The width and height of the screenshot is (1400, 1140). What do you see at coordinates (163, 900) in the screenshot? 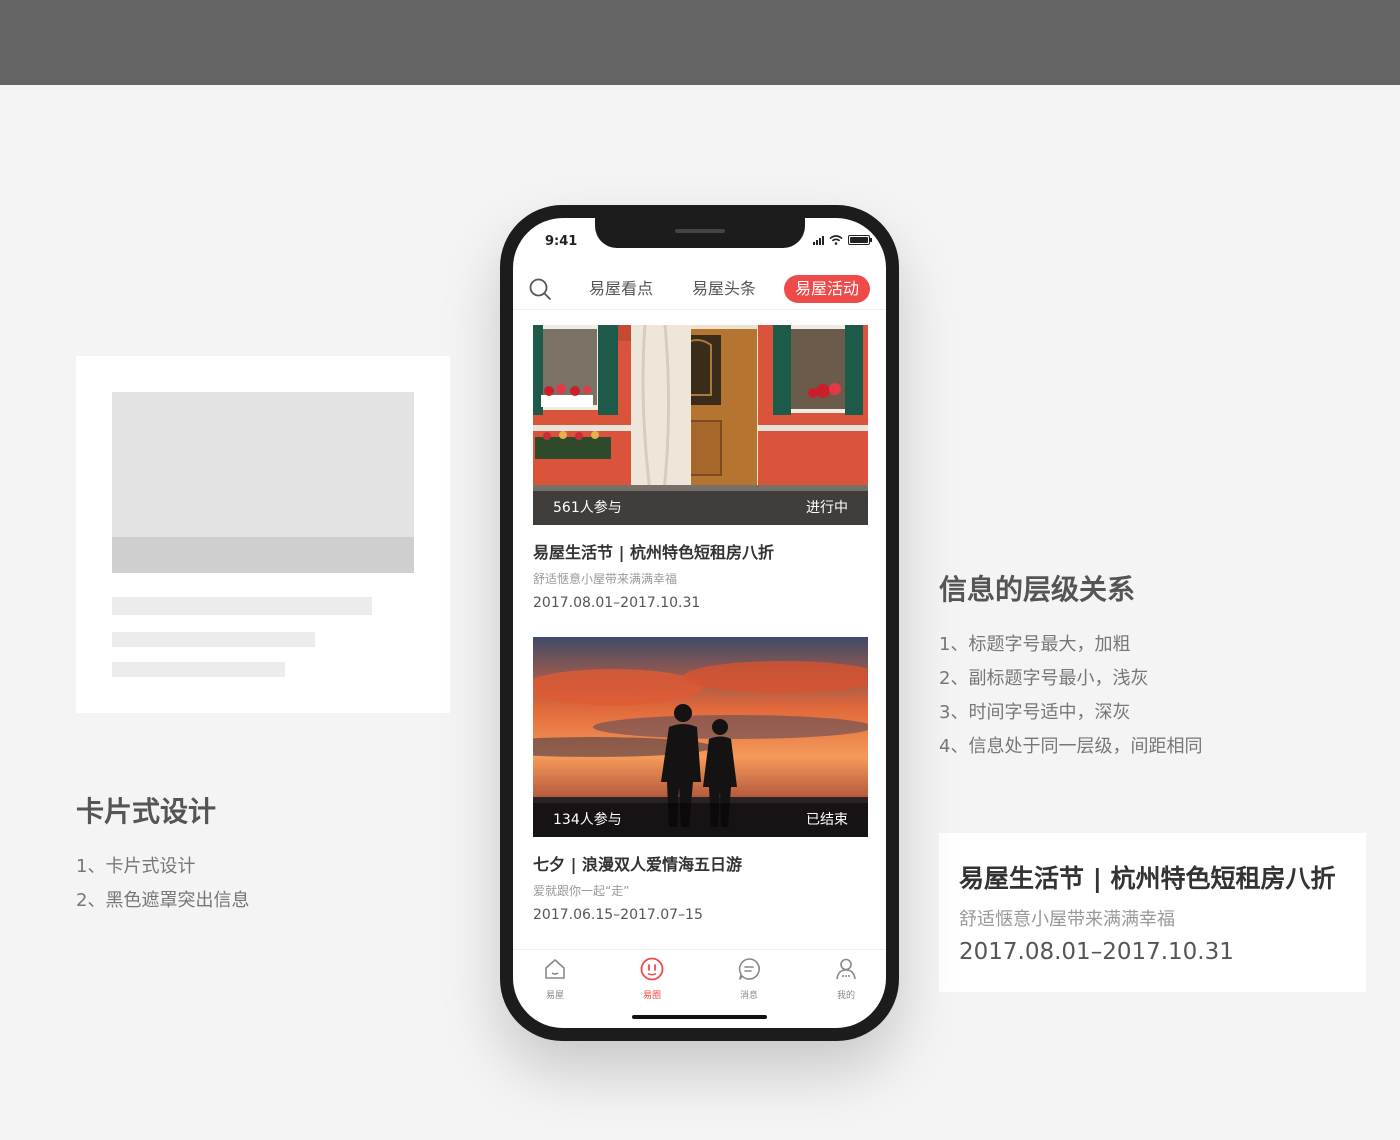
I see `left-list-item: 2、黑色遮罩突出信息` at bounding box center [163, 900].